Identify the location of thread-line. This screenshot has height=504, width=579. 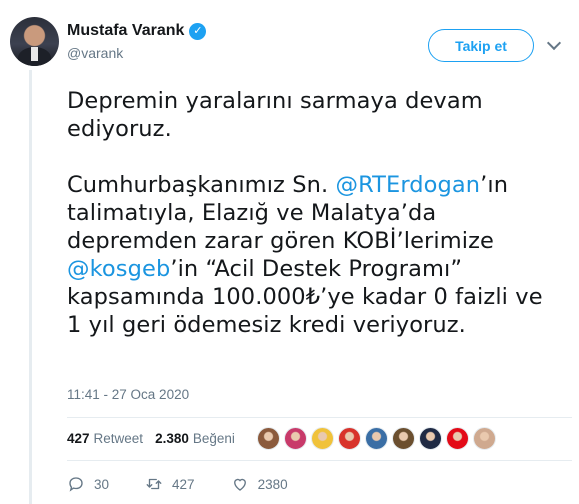
(30, 287).